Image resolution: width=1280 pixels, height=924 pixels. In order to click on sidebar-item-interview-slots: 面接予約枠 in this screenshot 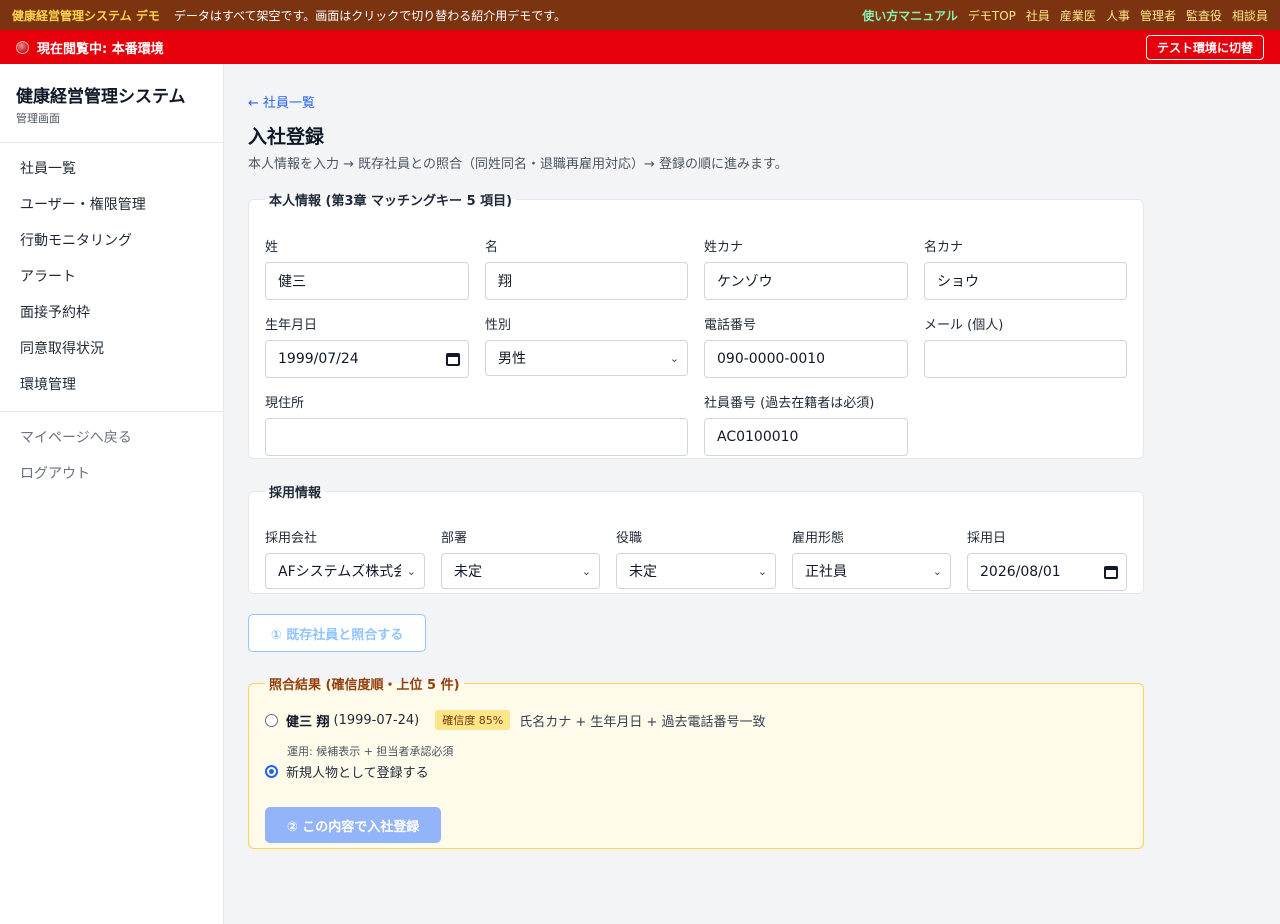, I will do `click(111, 313)`.